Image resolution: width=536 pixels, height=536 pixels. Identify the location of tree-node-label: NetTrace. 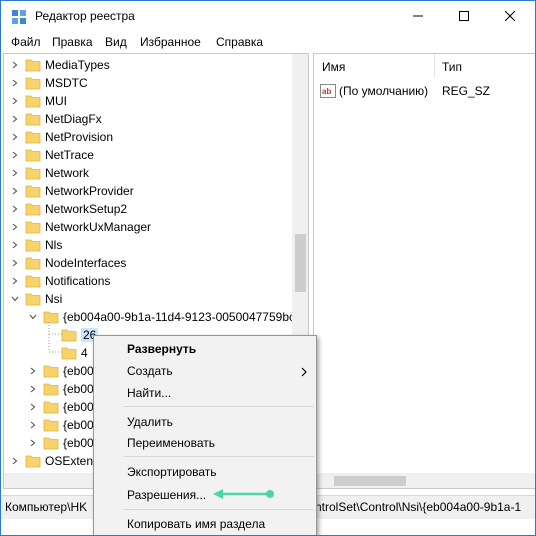
(69, 155).